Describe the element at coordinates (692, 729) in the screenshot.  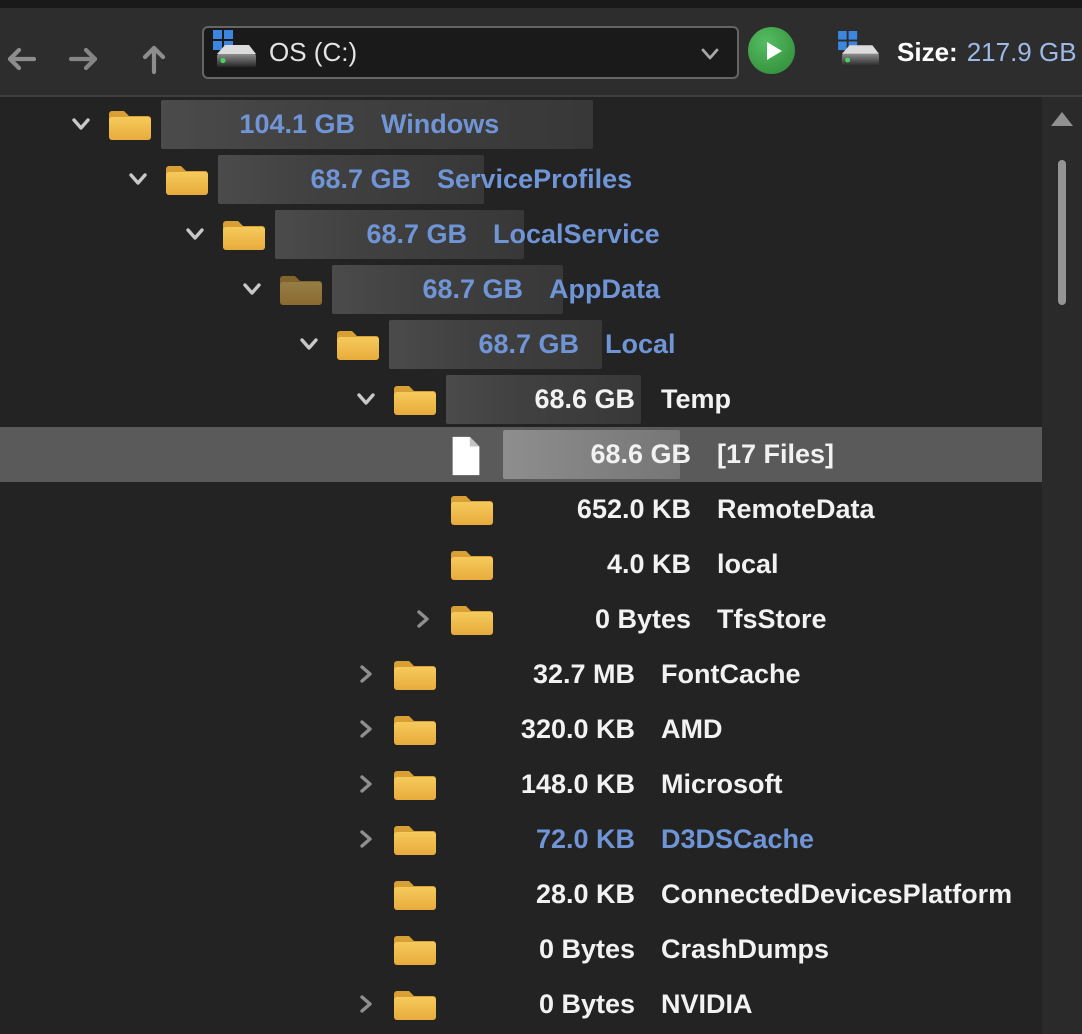
I see `row-name: AMD` at that location.